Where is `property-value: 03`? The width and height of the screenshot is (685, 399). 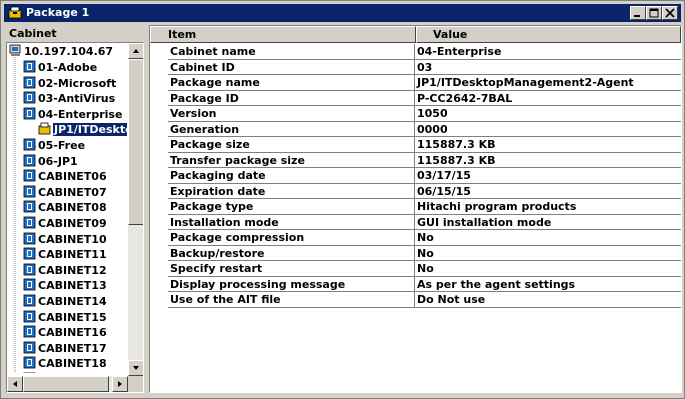
property-value: 03 is located at coordinates (425, 67).